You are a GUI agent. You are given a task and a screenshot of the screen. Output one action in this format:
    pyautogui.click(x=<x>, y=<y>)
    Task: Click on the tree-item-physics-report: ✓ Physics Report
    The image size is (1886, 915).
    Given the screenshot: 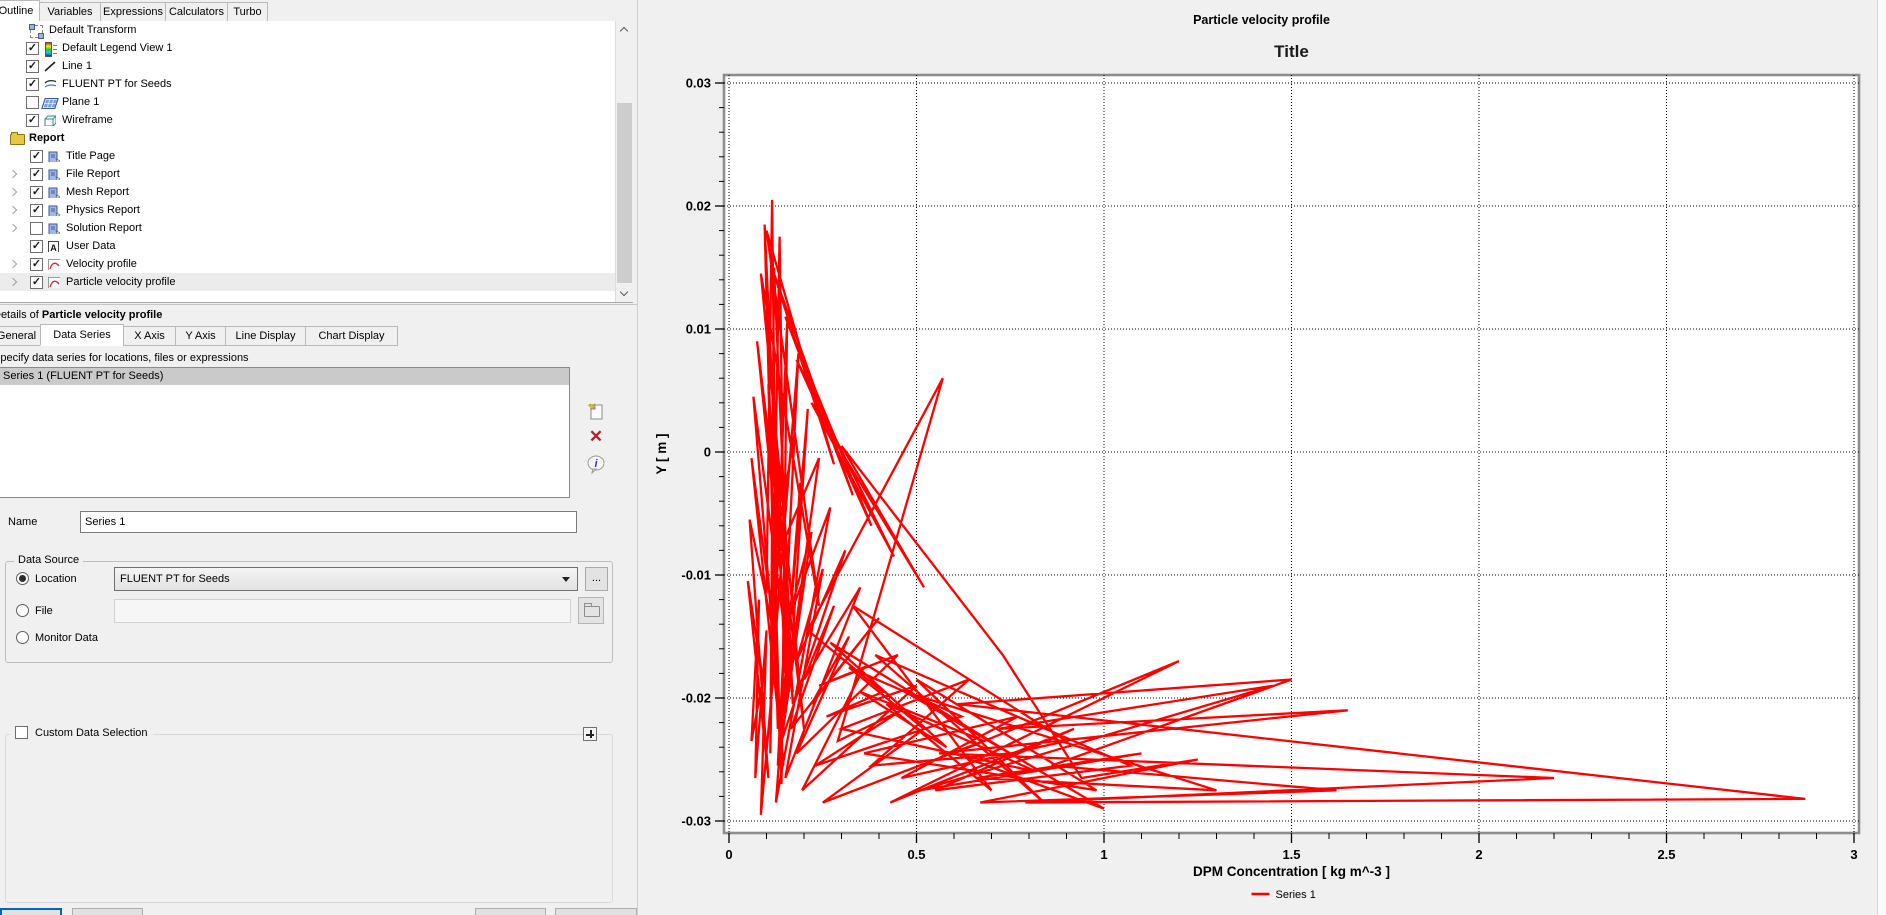 What is the action you would take?
    pyautogui.click(x=316, y=210)
    